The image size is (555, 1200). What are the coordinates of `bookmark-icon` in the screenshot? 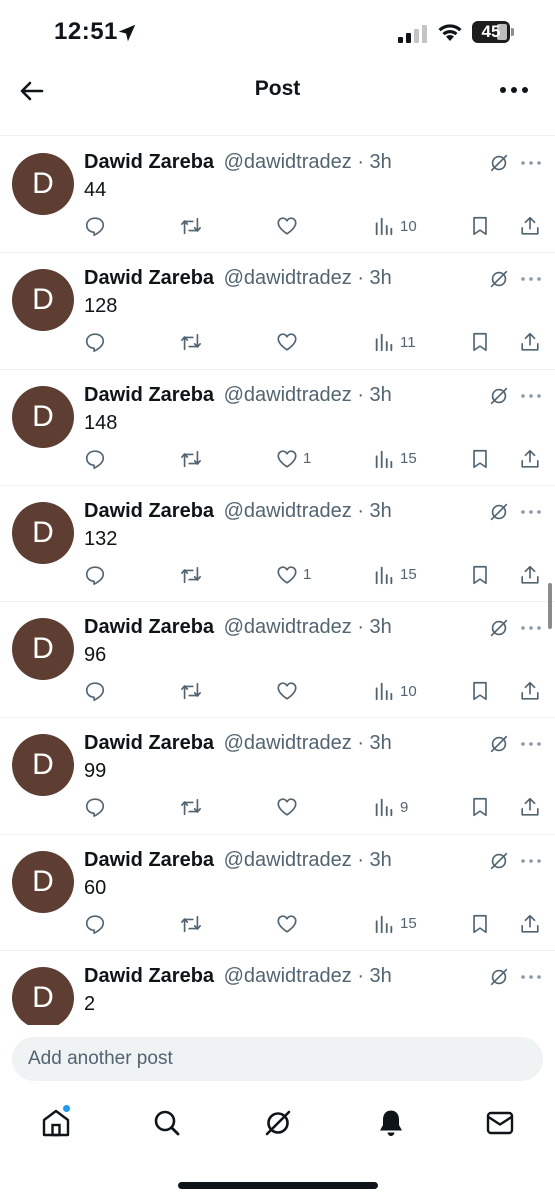 It's located at (480, 807).